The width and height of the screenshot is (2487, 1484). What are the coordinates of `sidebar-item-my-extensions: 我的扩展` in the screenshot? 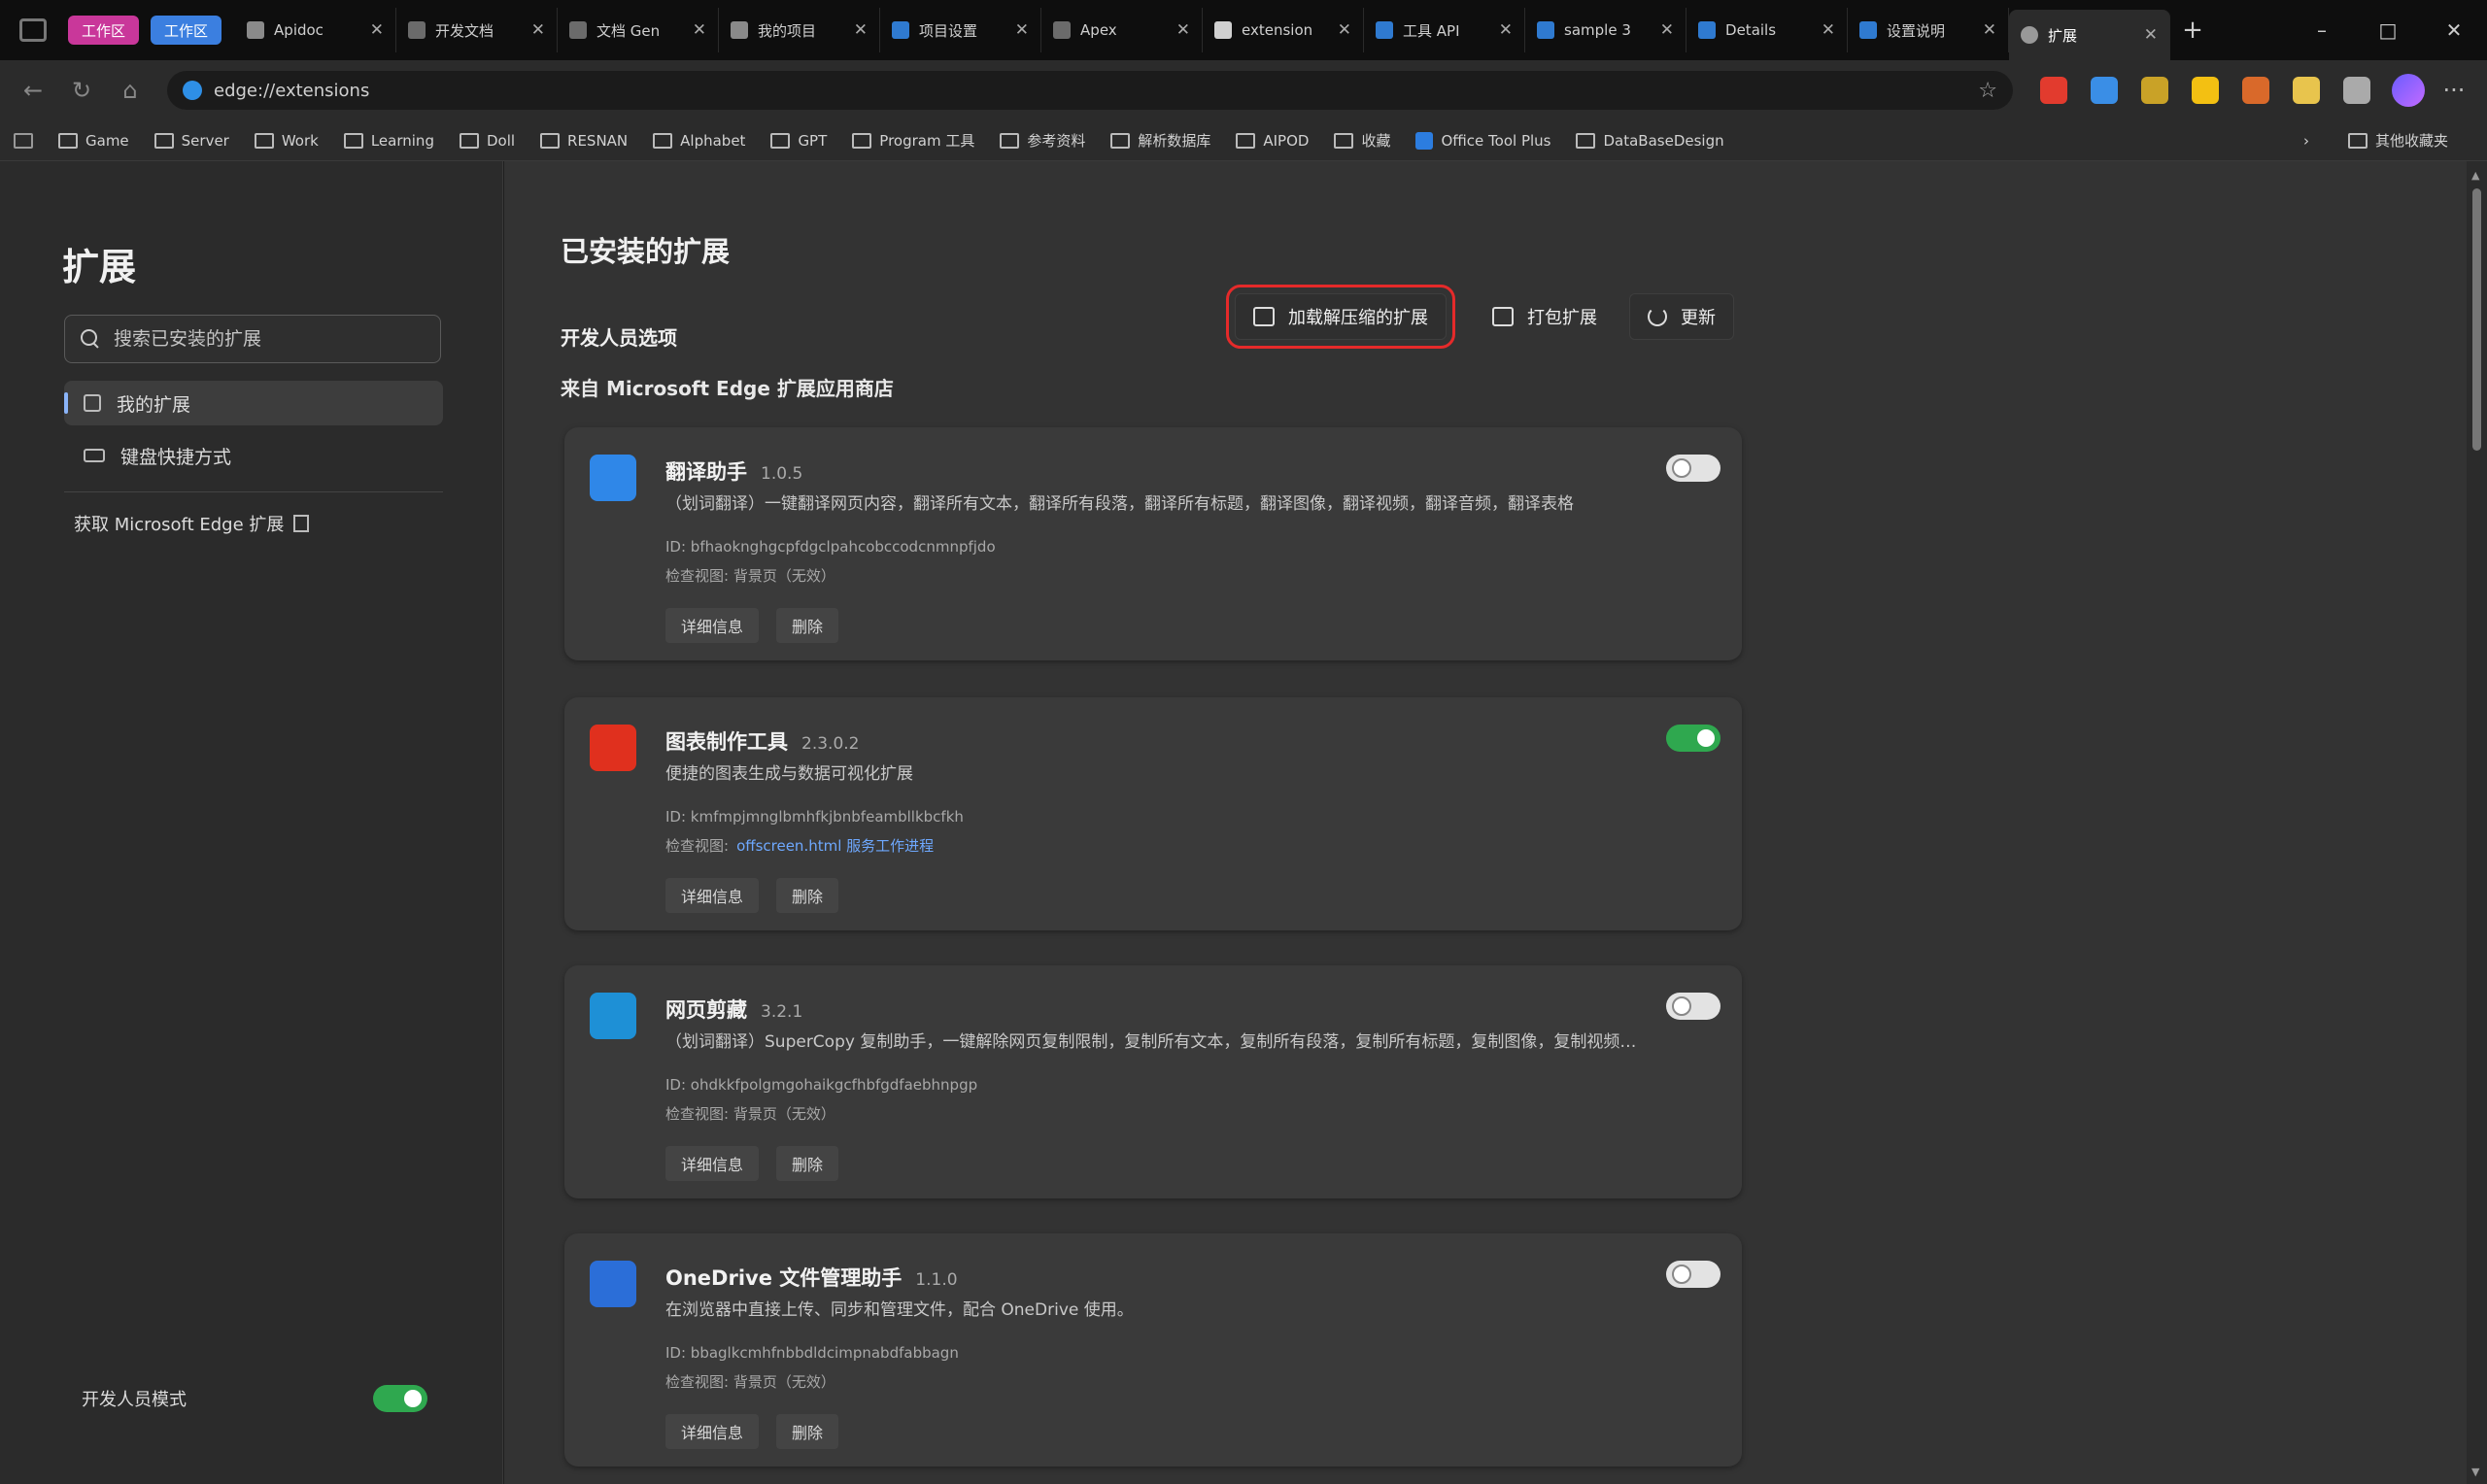 It's located at (253, 403).